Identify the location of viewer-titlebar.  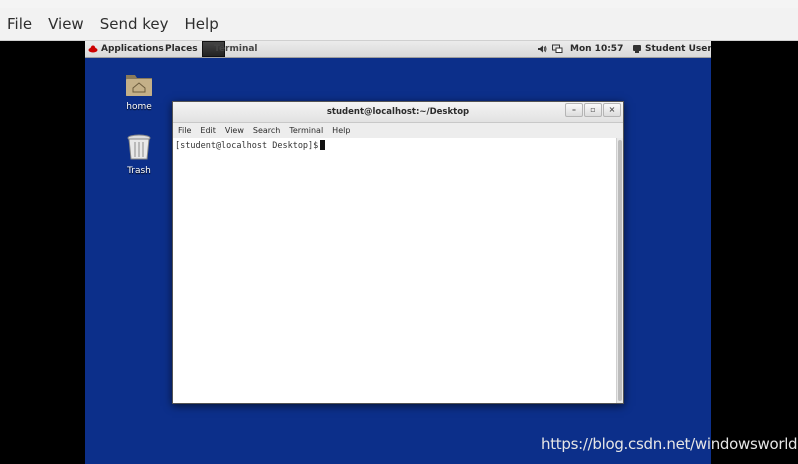
(399, 4).